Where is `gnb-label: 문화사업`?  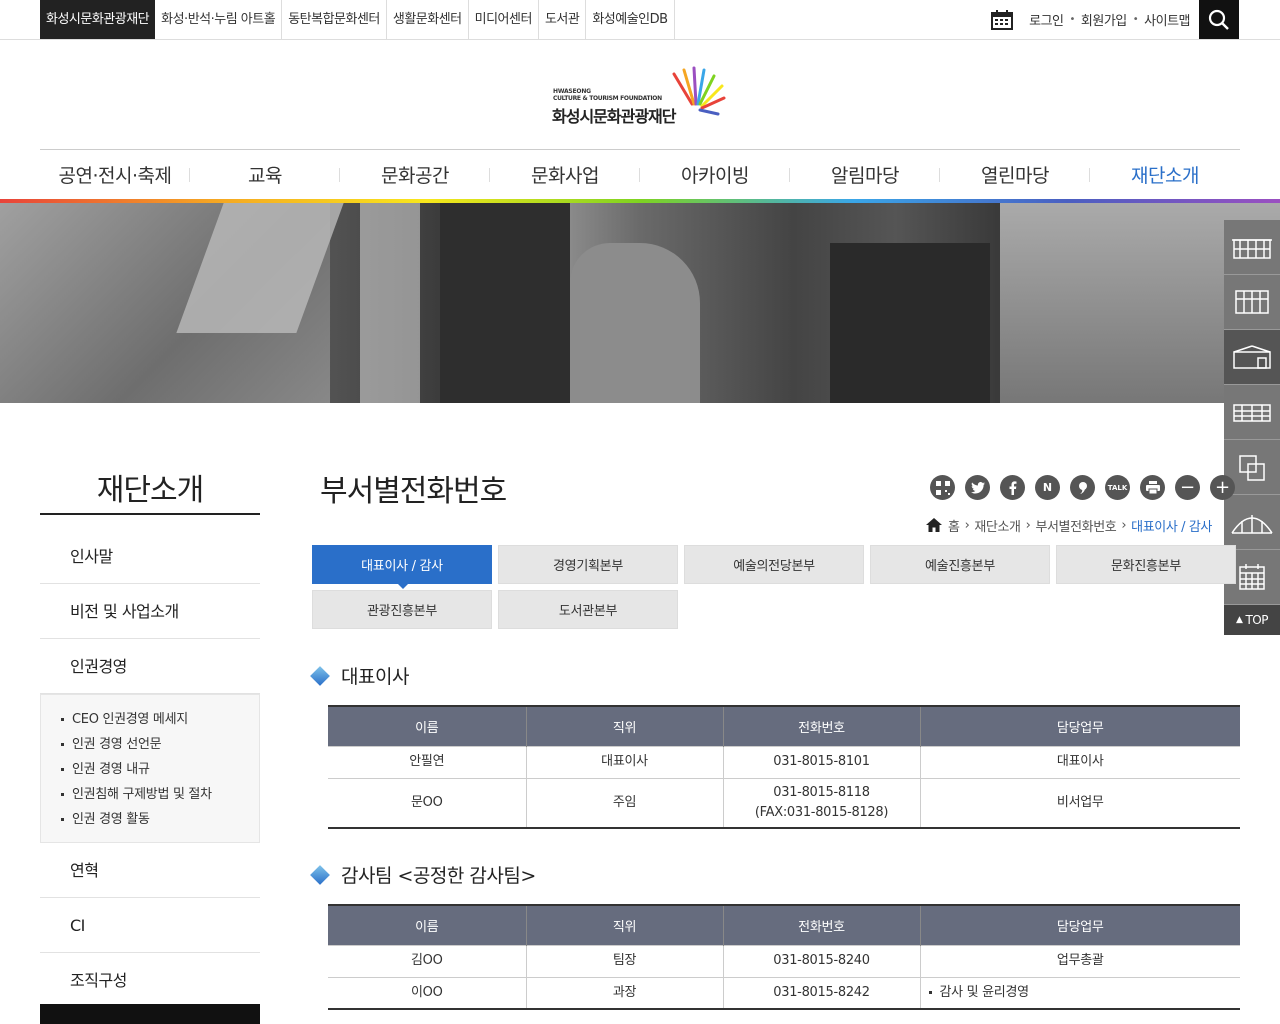 gnb-label: 문화사업 is located at coordinates (565, 175).